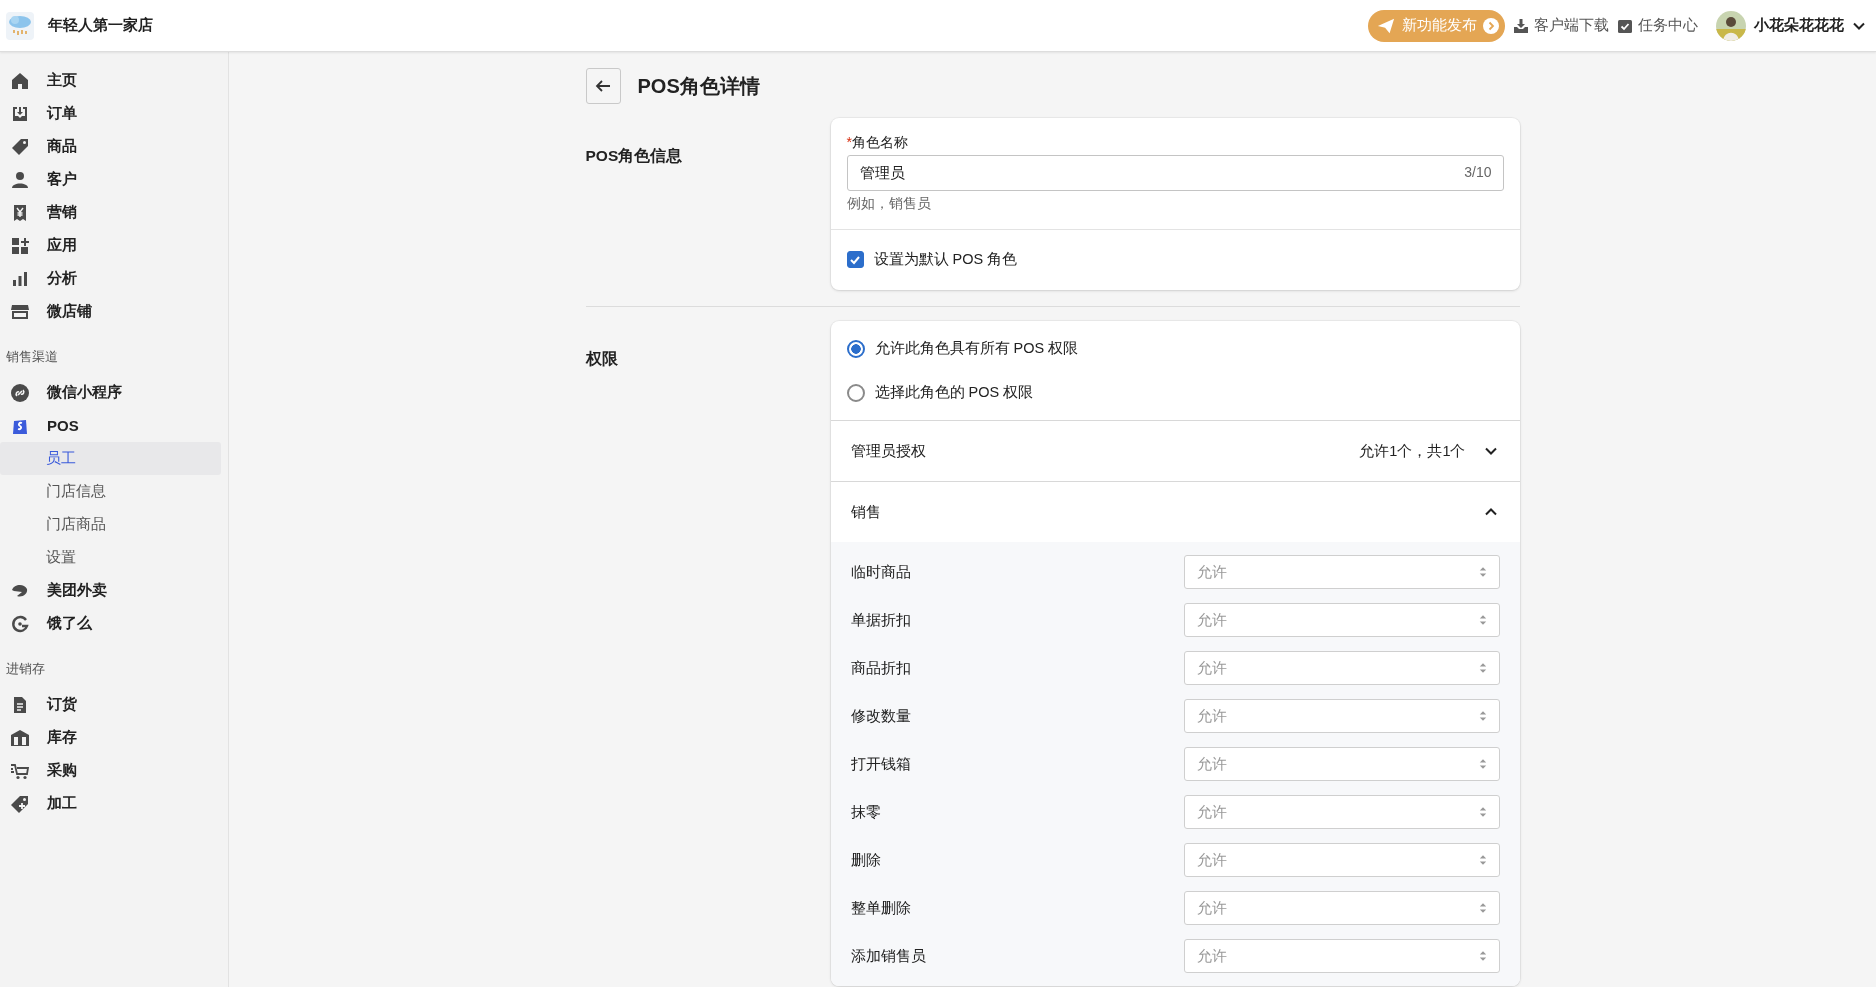  Describe the element at coordinates (1791, 25) in the screenshot. I see `user-menu: 小花朵花花花` at that location.